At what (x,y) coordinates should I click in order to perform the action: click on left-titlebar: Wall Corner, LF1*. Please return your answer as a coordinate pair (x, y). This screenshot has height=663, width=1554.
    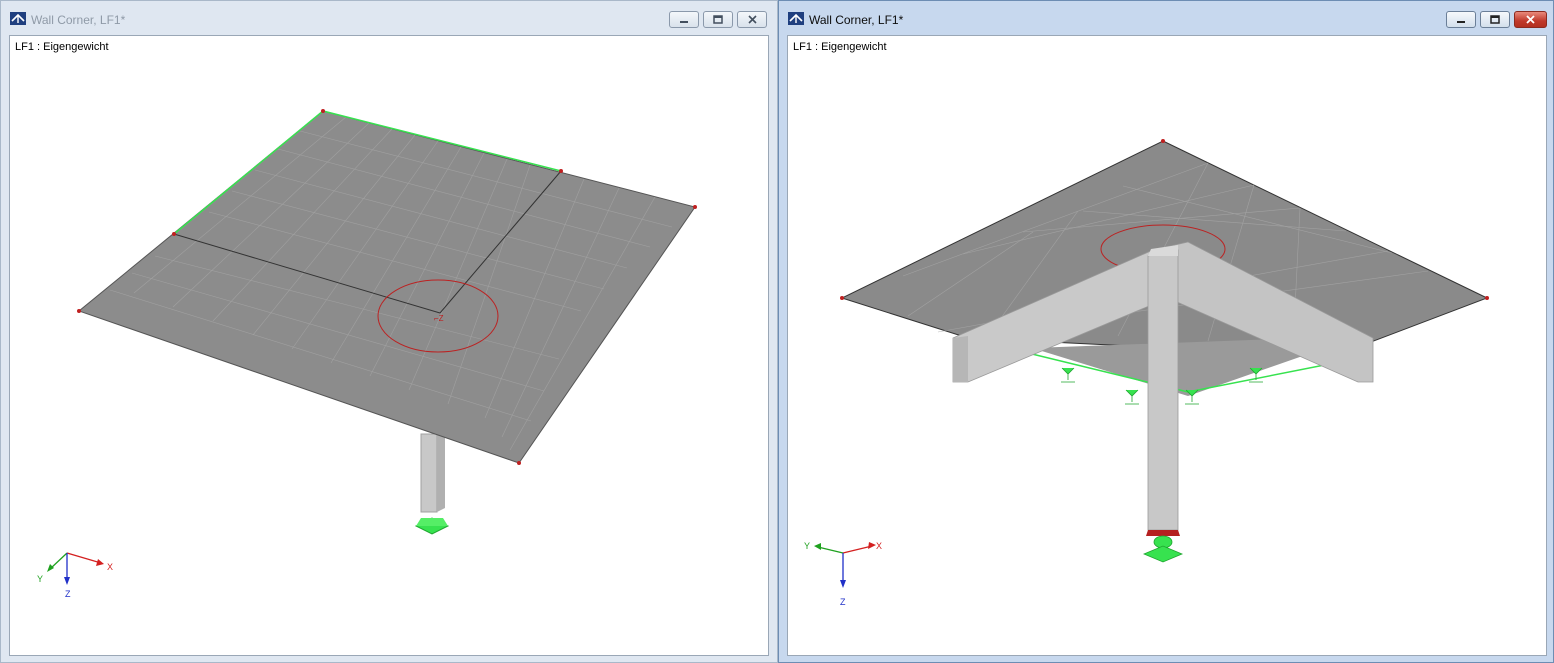
    Looking at the image, I should click on (389, 18).